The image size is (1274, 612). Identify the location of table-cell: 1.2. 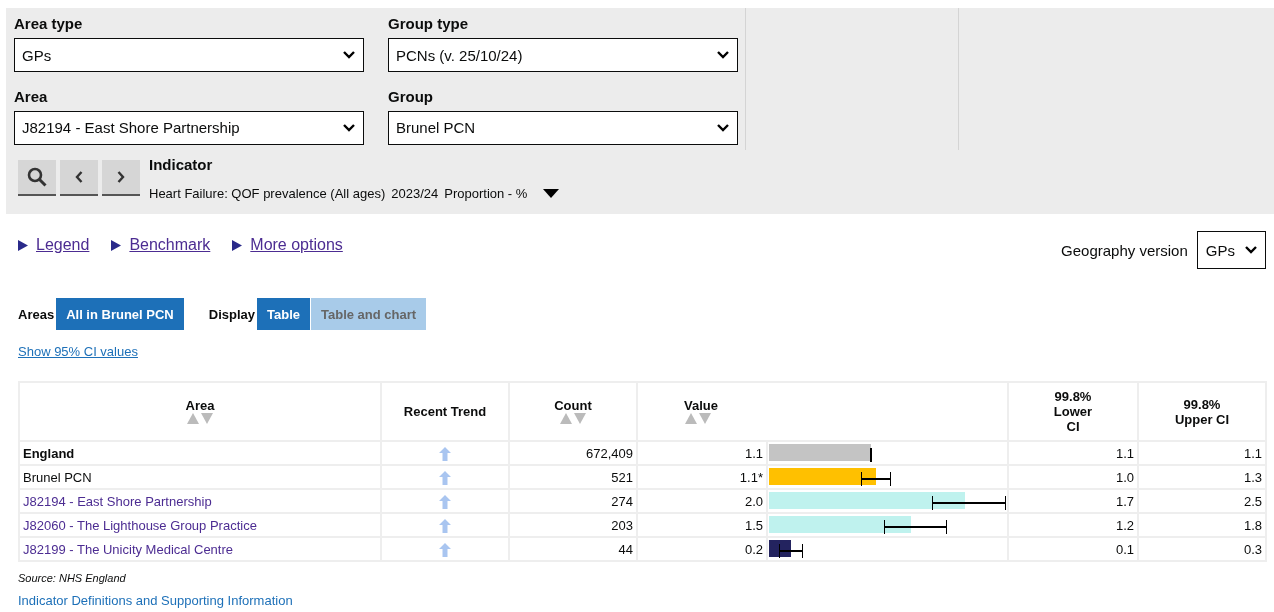
(1124, 525).